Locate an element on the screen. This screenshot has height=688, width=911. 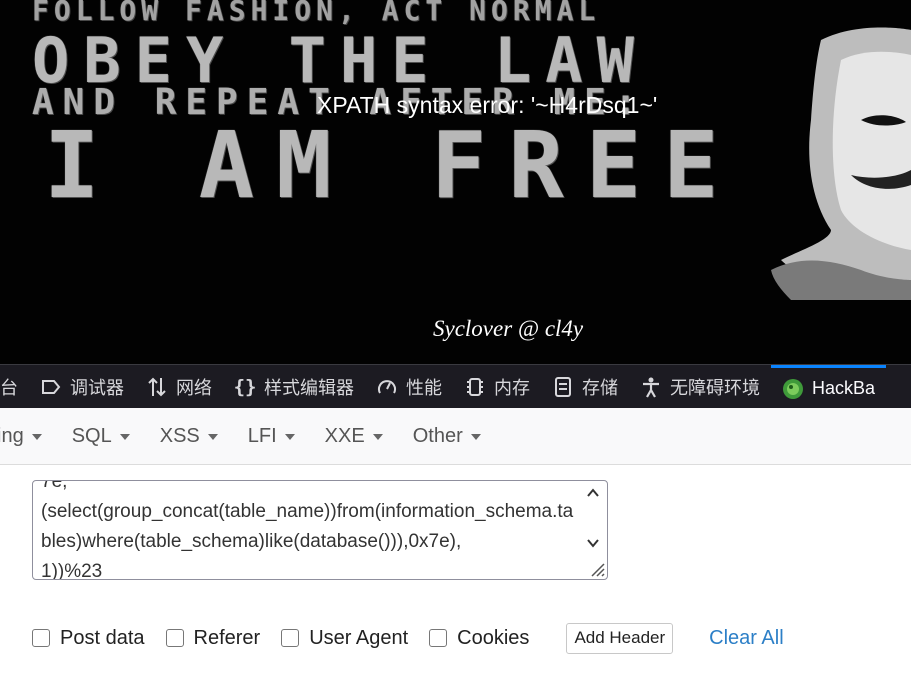
menu-xss: XSS is located at coordinates (189, 436).